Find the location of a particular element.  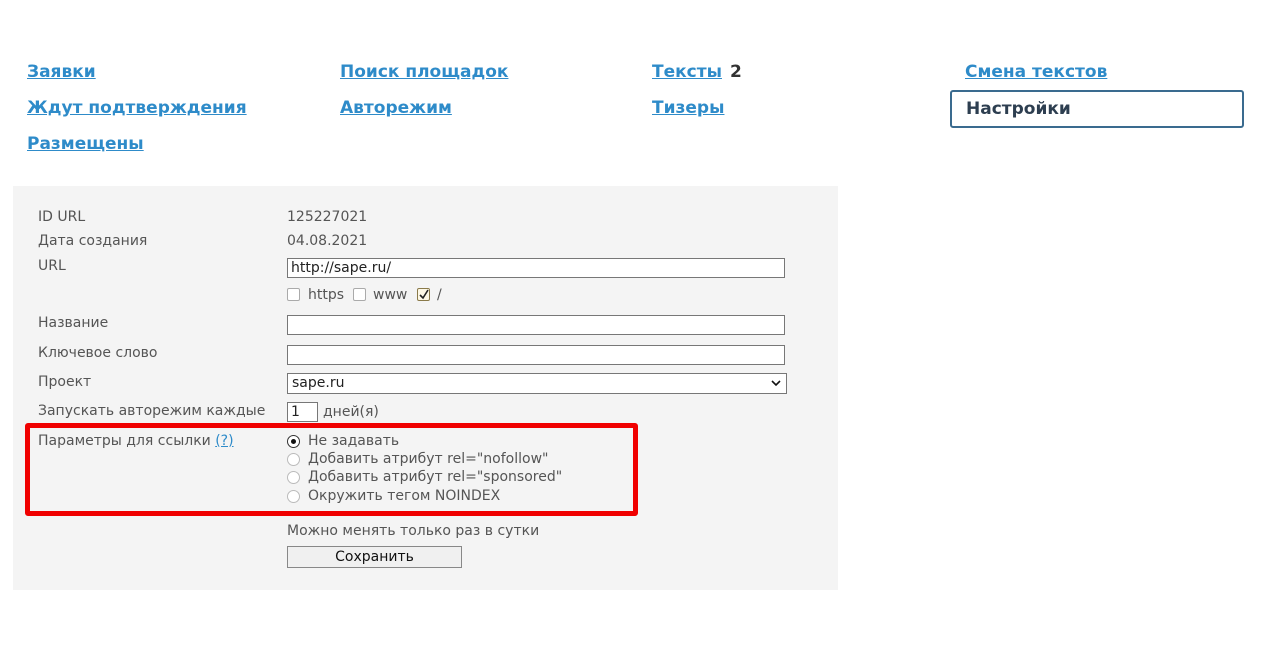

nav-link-site-search: Поиск площадок is located at coordinates (424, 72).